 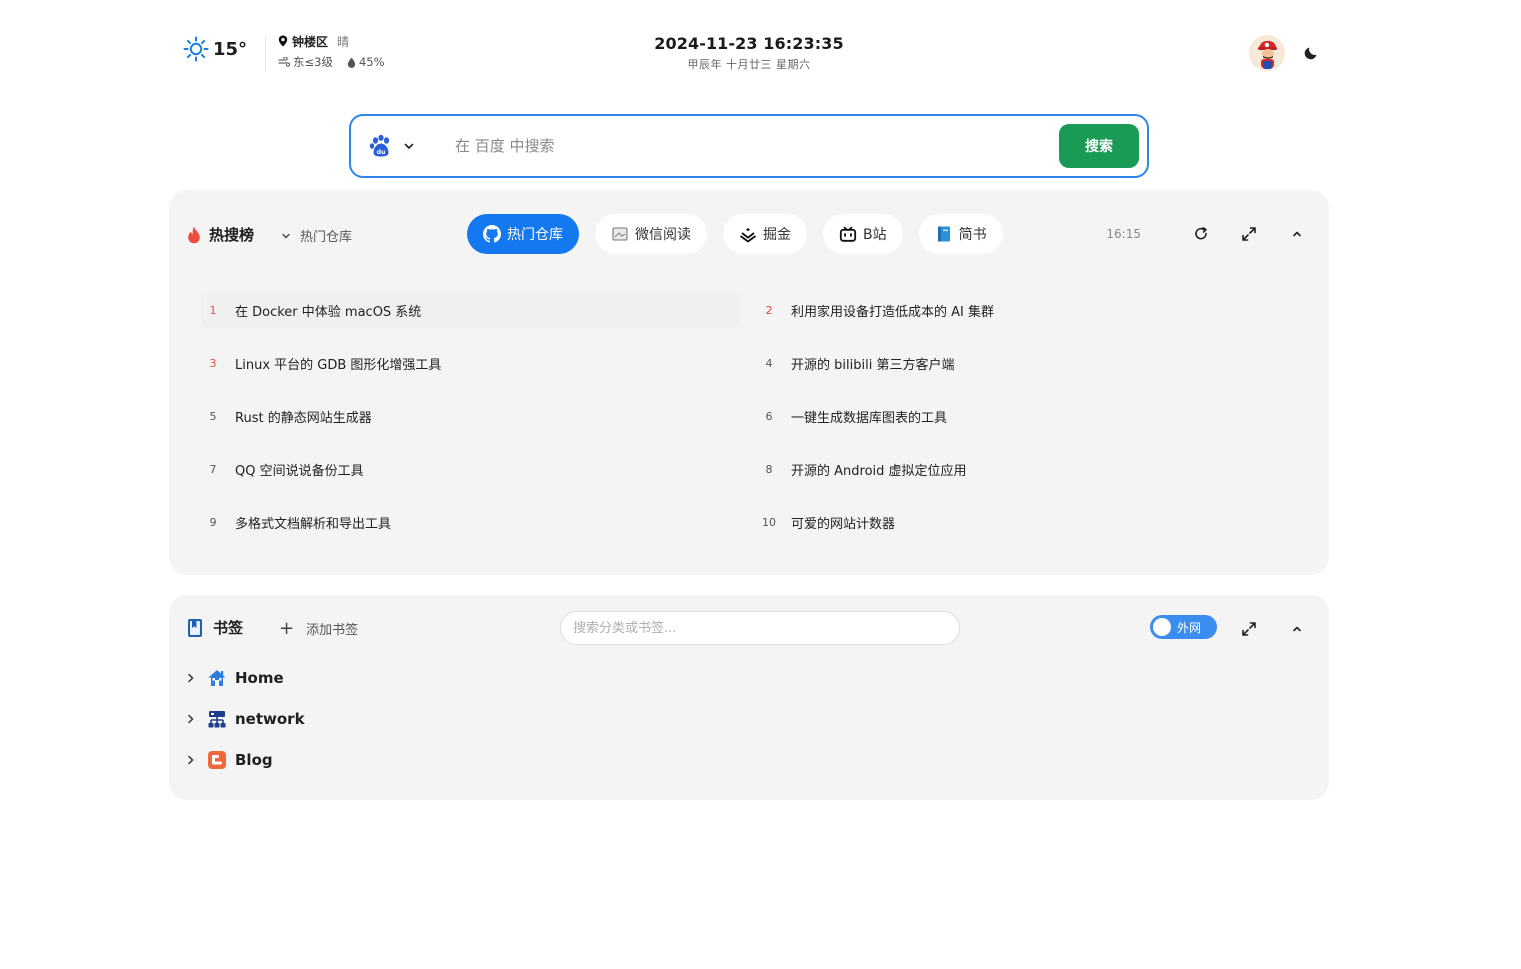 I want to click on hot-item-title: 开源的 bilibili 第三方客户端, so click(x=873, y=365).